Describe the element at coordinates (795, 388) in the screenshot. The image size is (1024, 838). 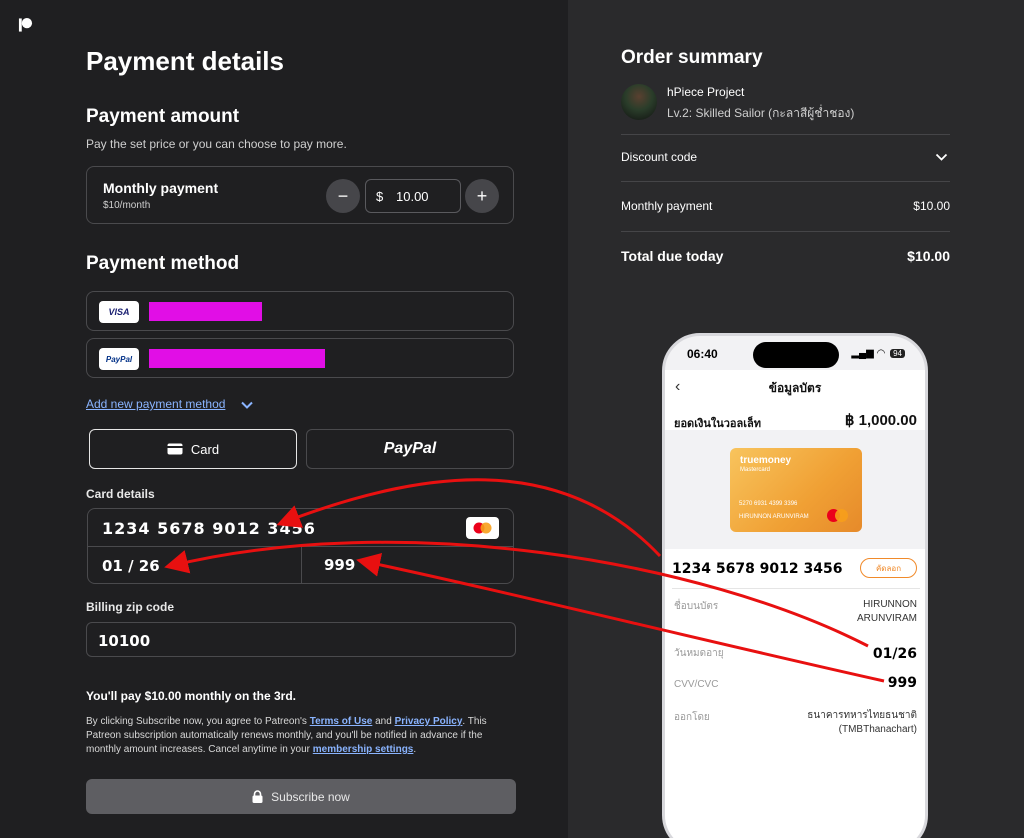
I see `phone-title: ข้อมูลบัตร` at that location.